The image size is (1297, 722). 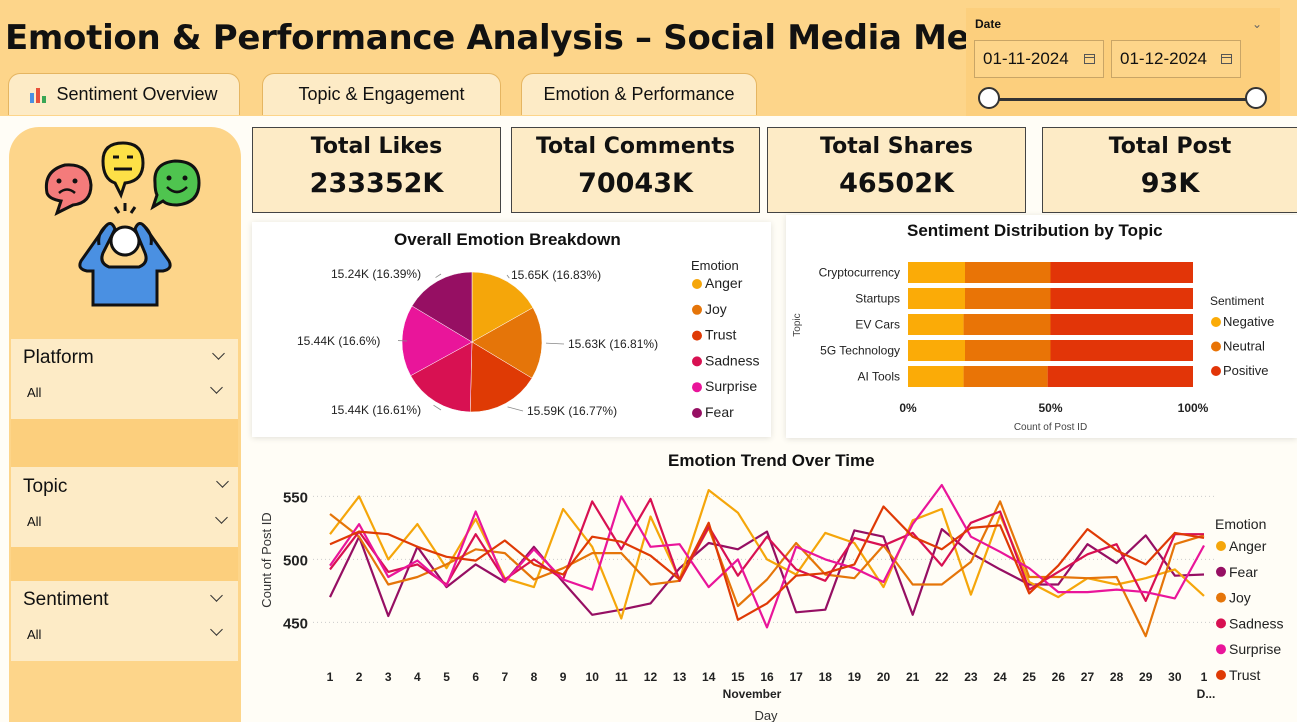 I want to click on bar-legend-marker-neutral, so click(x=1216, y=346).